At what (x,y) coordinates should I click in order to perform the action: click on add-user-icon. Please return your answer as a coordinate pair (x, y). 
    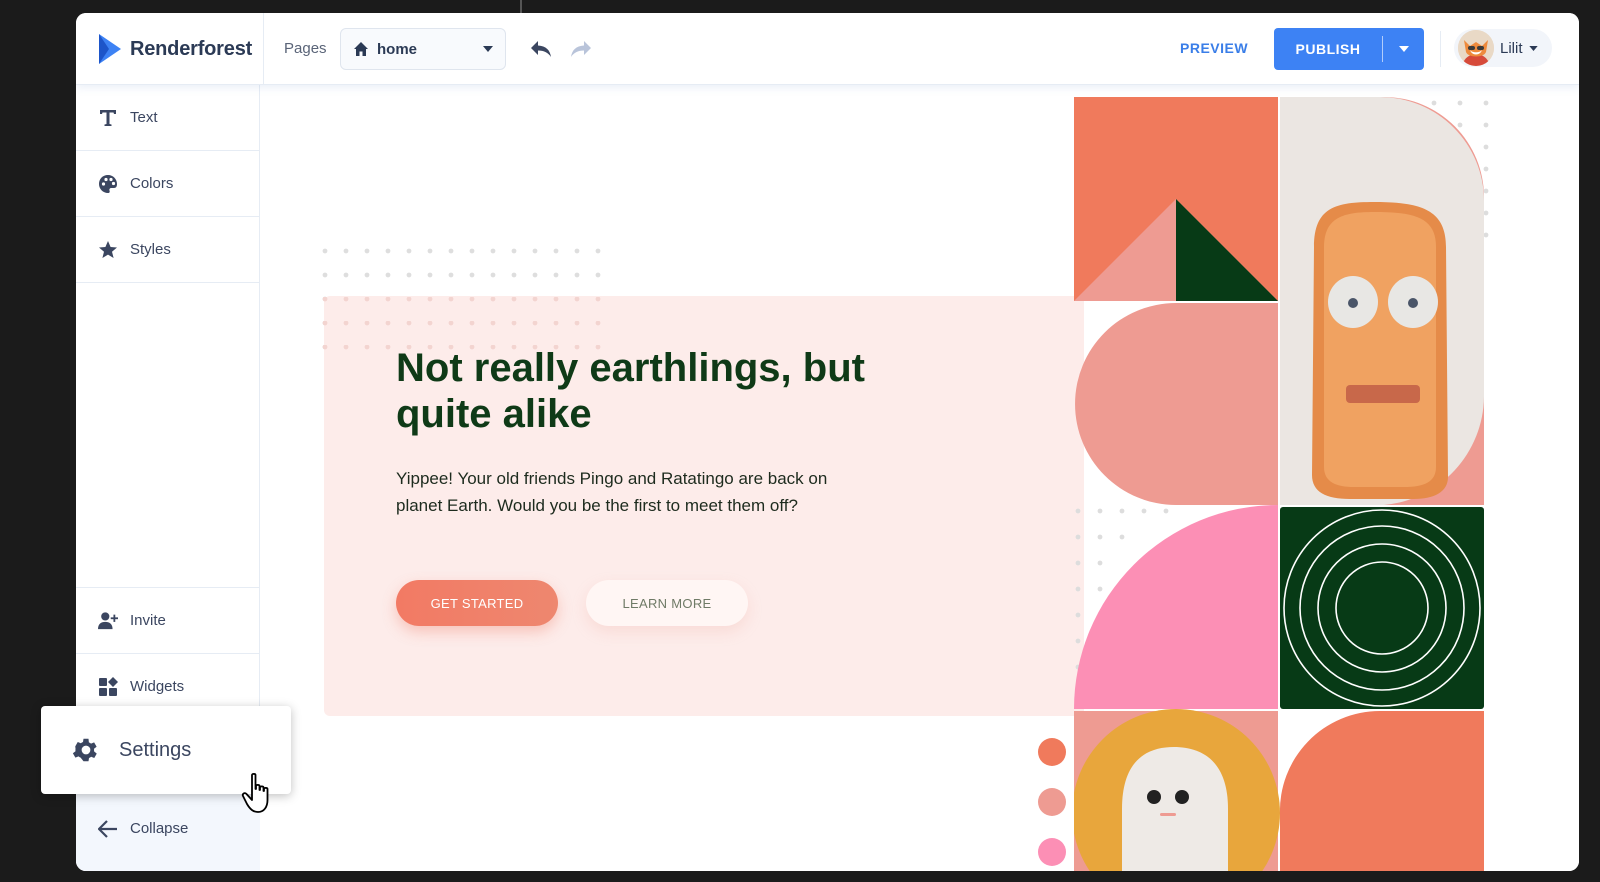
    Looking at the image, I should click on (108, 621).